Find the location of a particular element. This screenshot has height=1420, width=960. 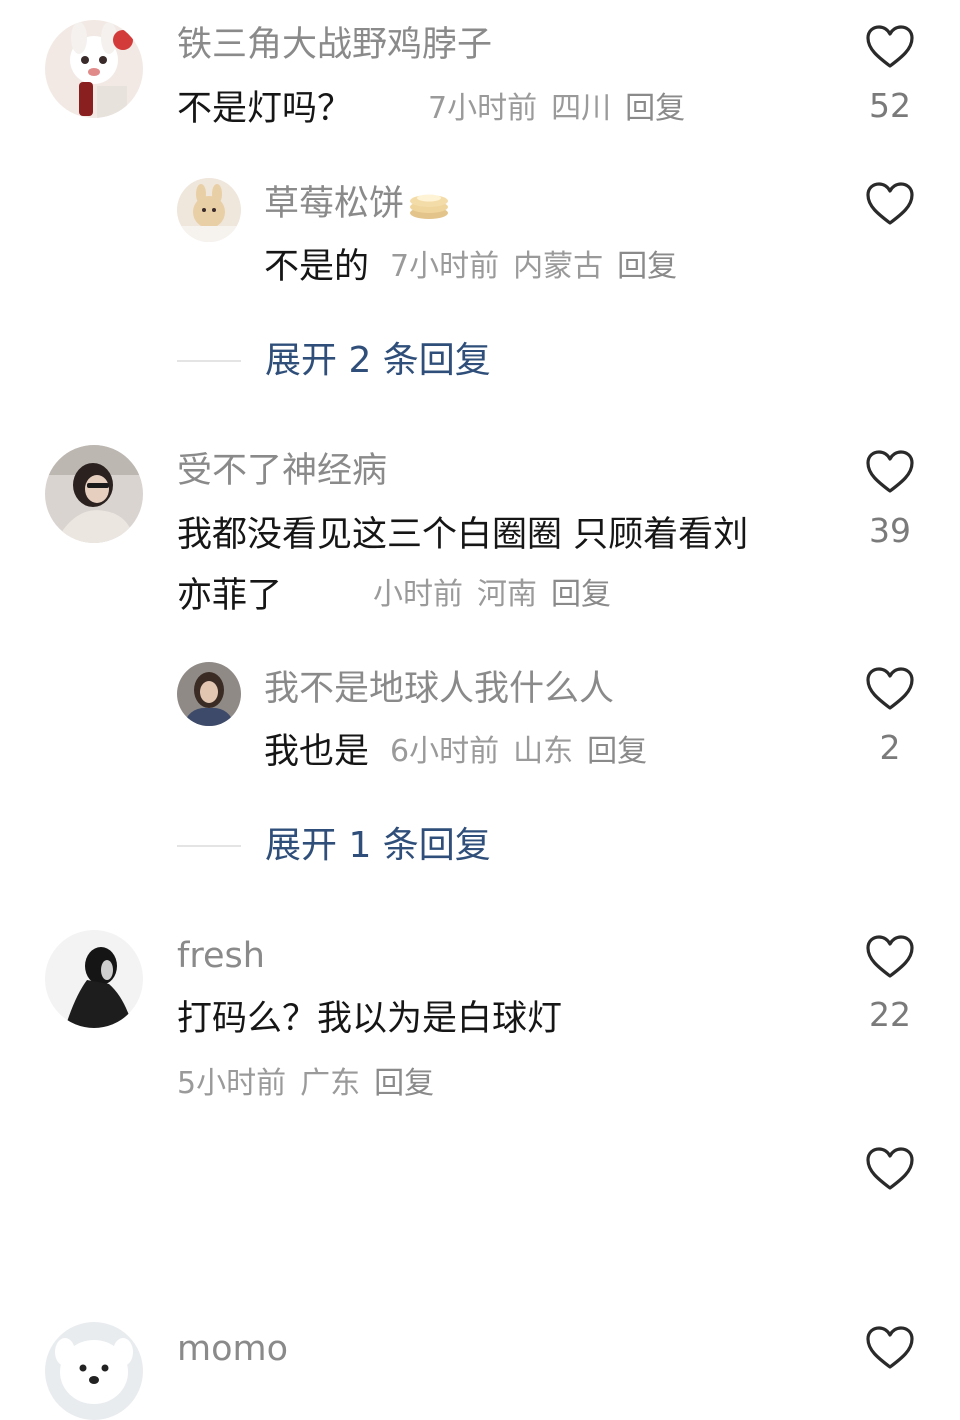

timestamp: 5小时前 is located at coordinates (232, 1083).